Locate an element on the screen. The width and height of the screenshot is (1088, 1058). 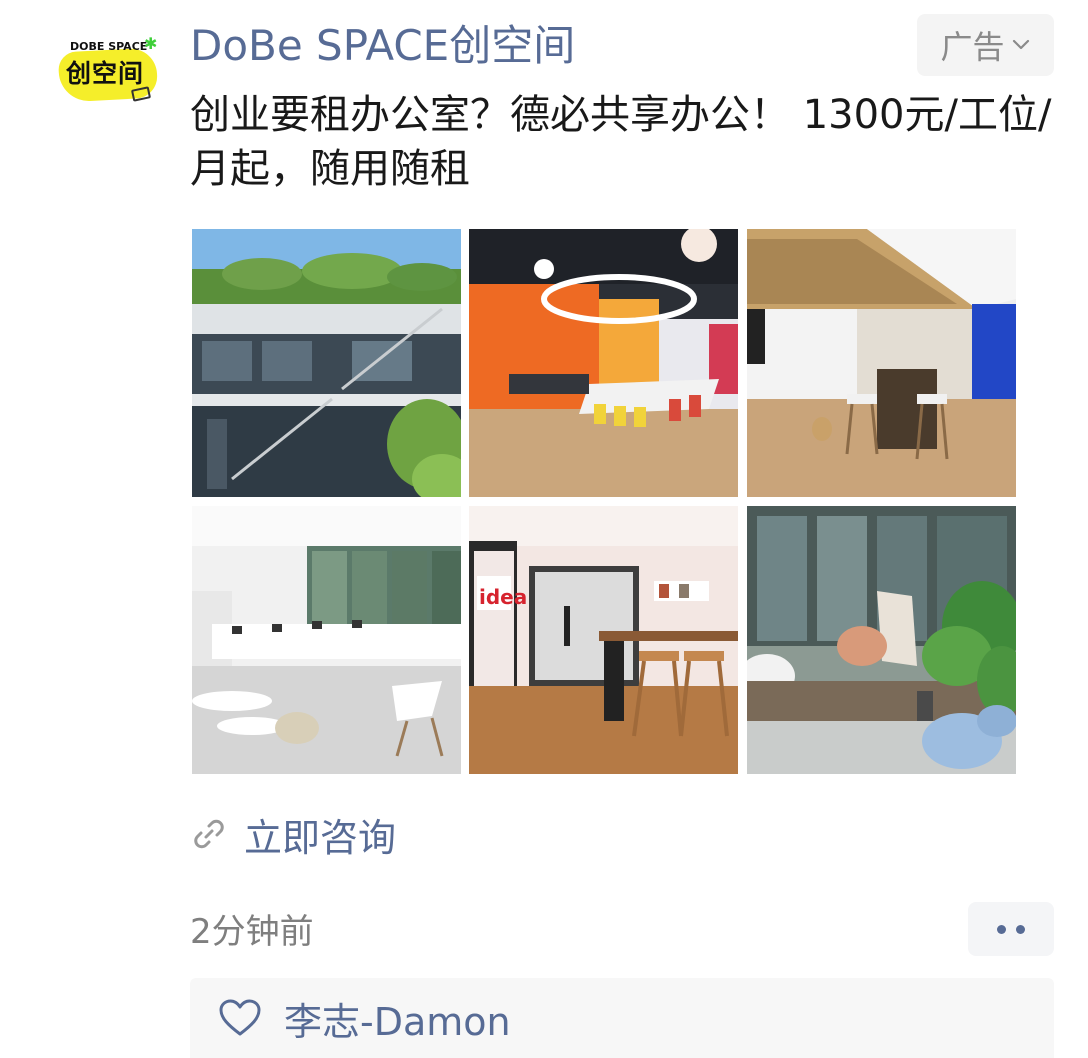
ad-text: 创业要租办公室？德必共享办公！ 1300元/工位/月起，随用随租 is located at coordinates (621, 142).